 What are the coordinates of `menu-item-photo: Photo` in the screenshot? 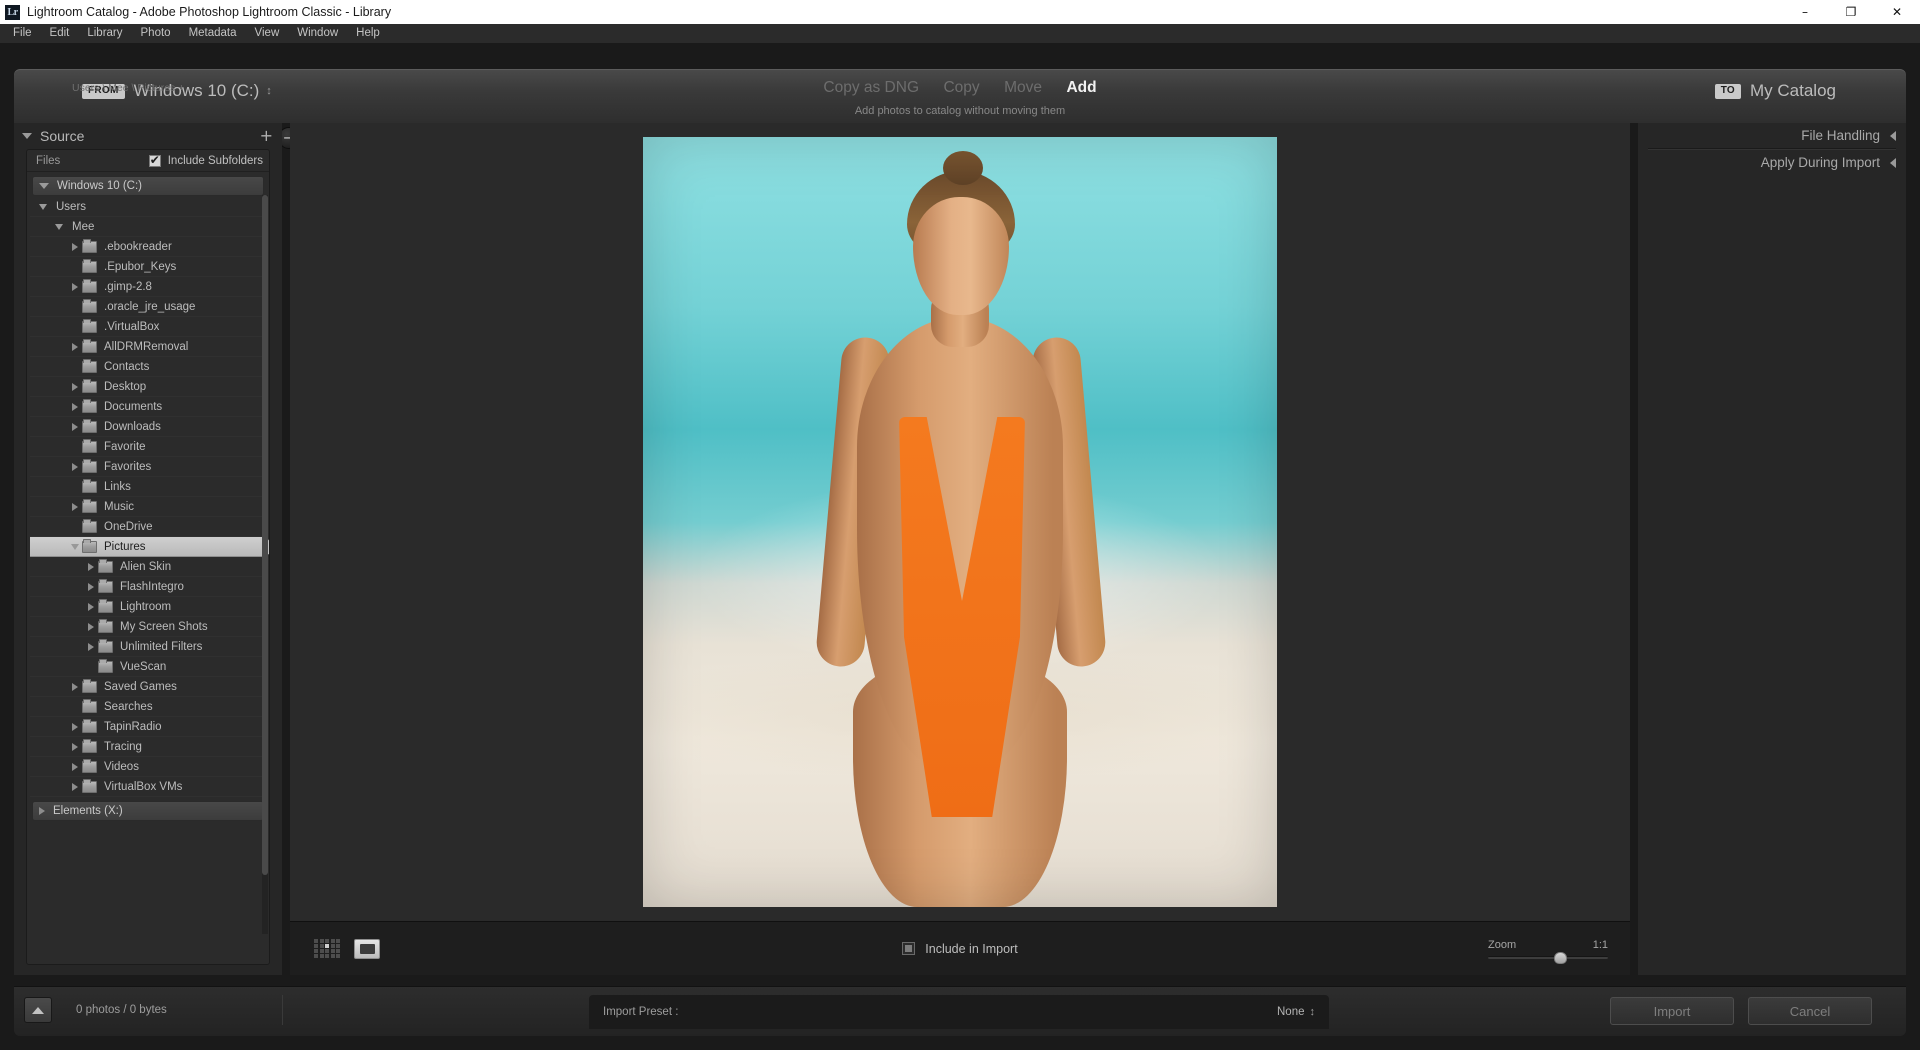 It's located at (156, 33).